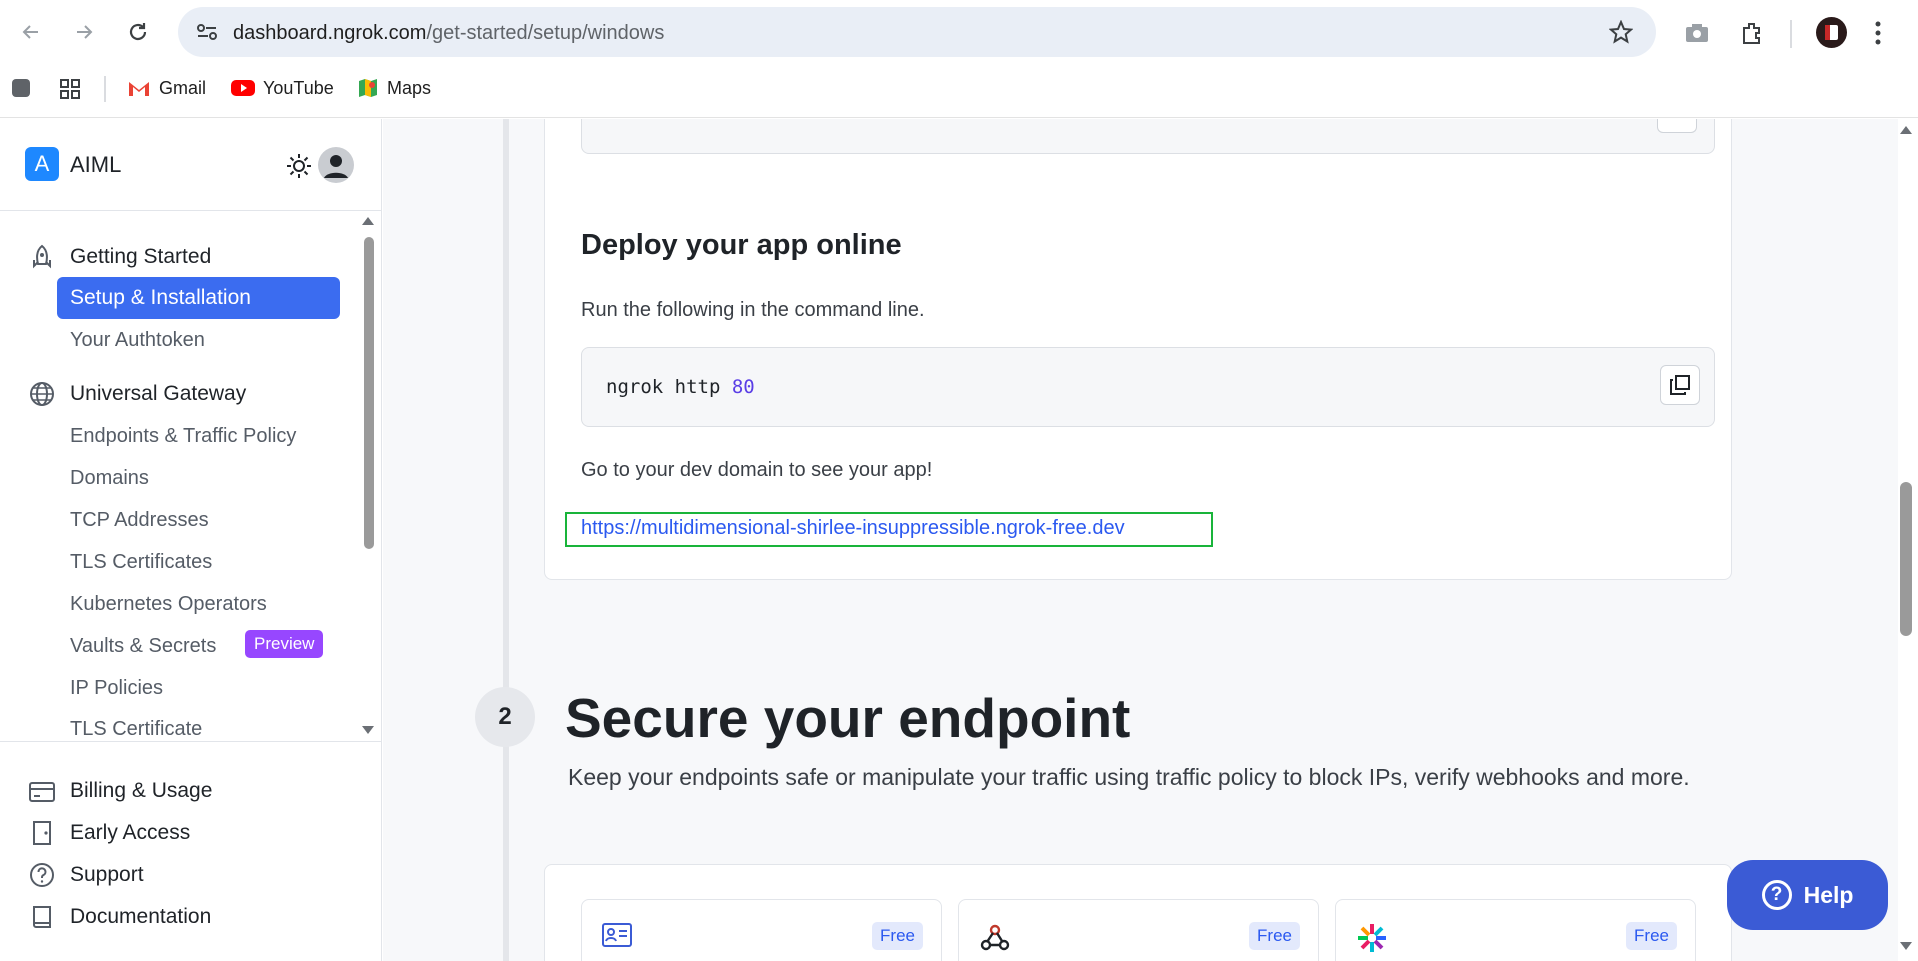 This screenshot has height=961, width=1918. What do you see at coordinates (1791, 34) in the screenshot?
I see `toolbar-divider` at bounding box center [1791, 34].